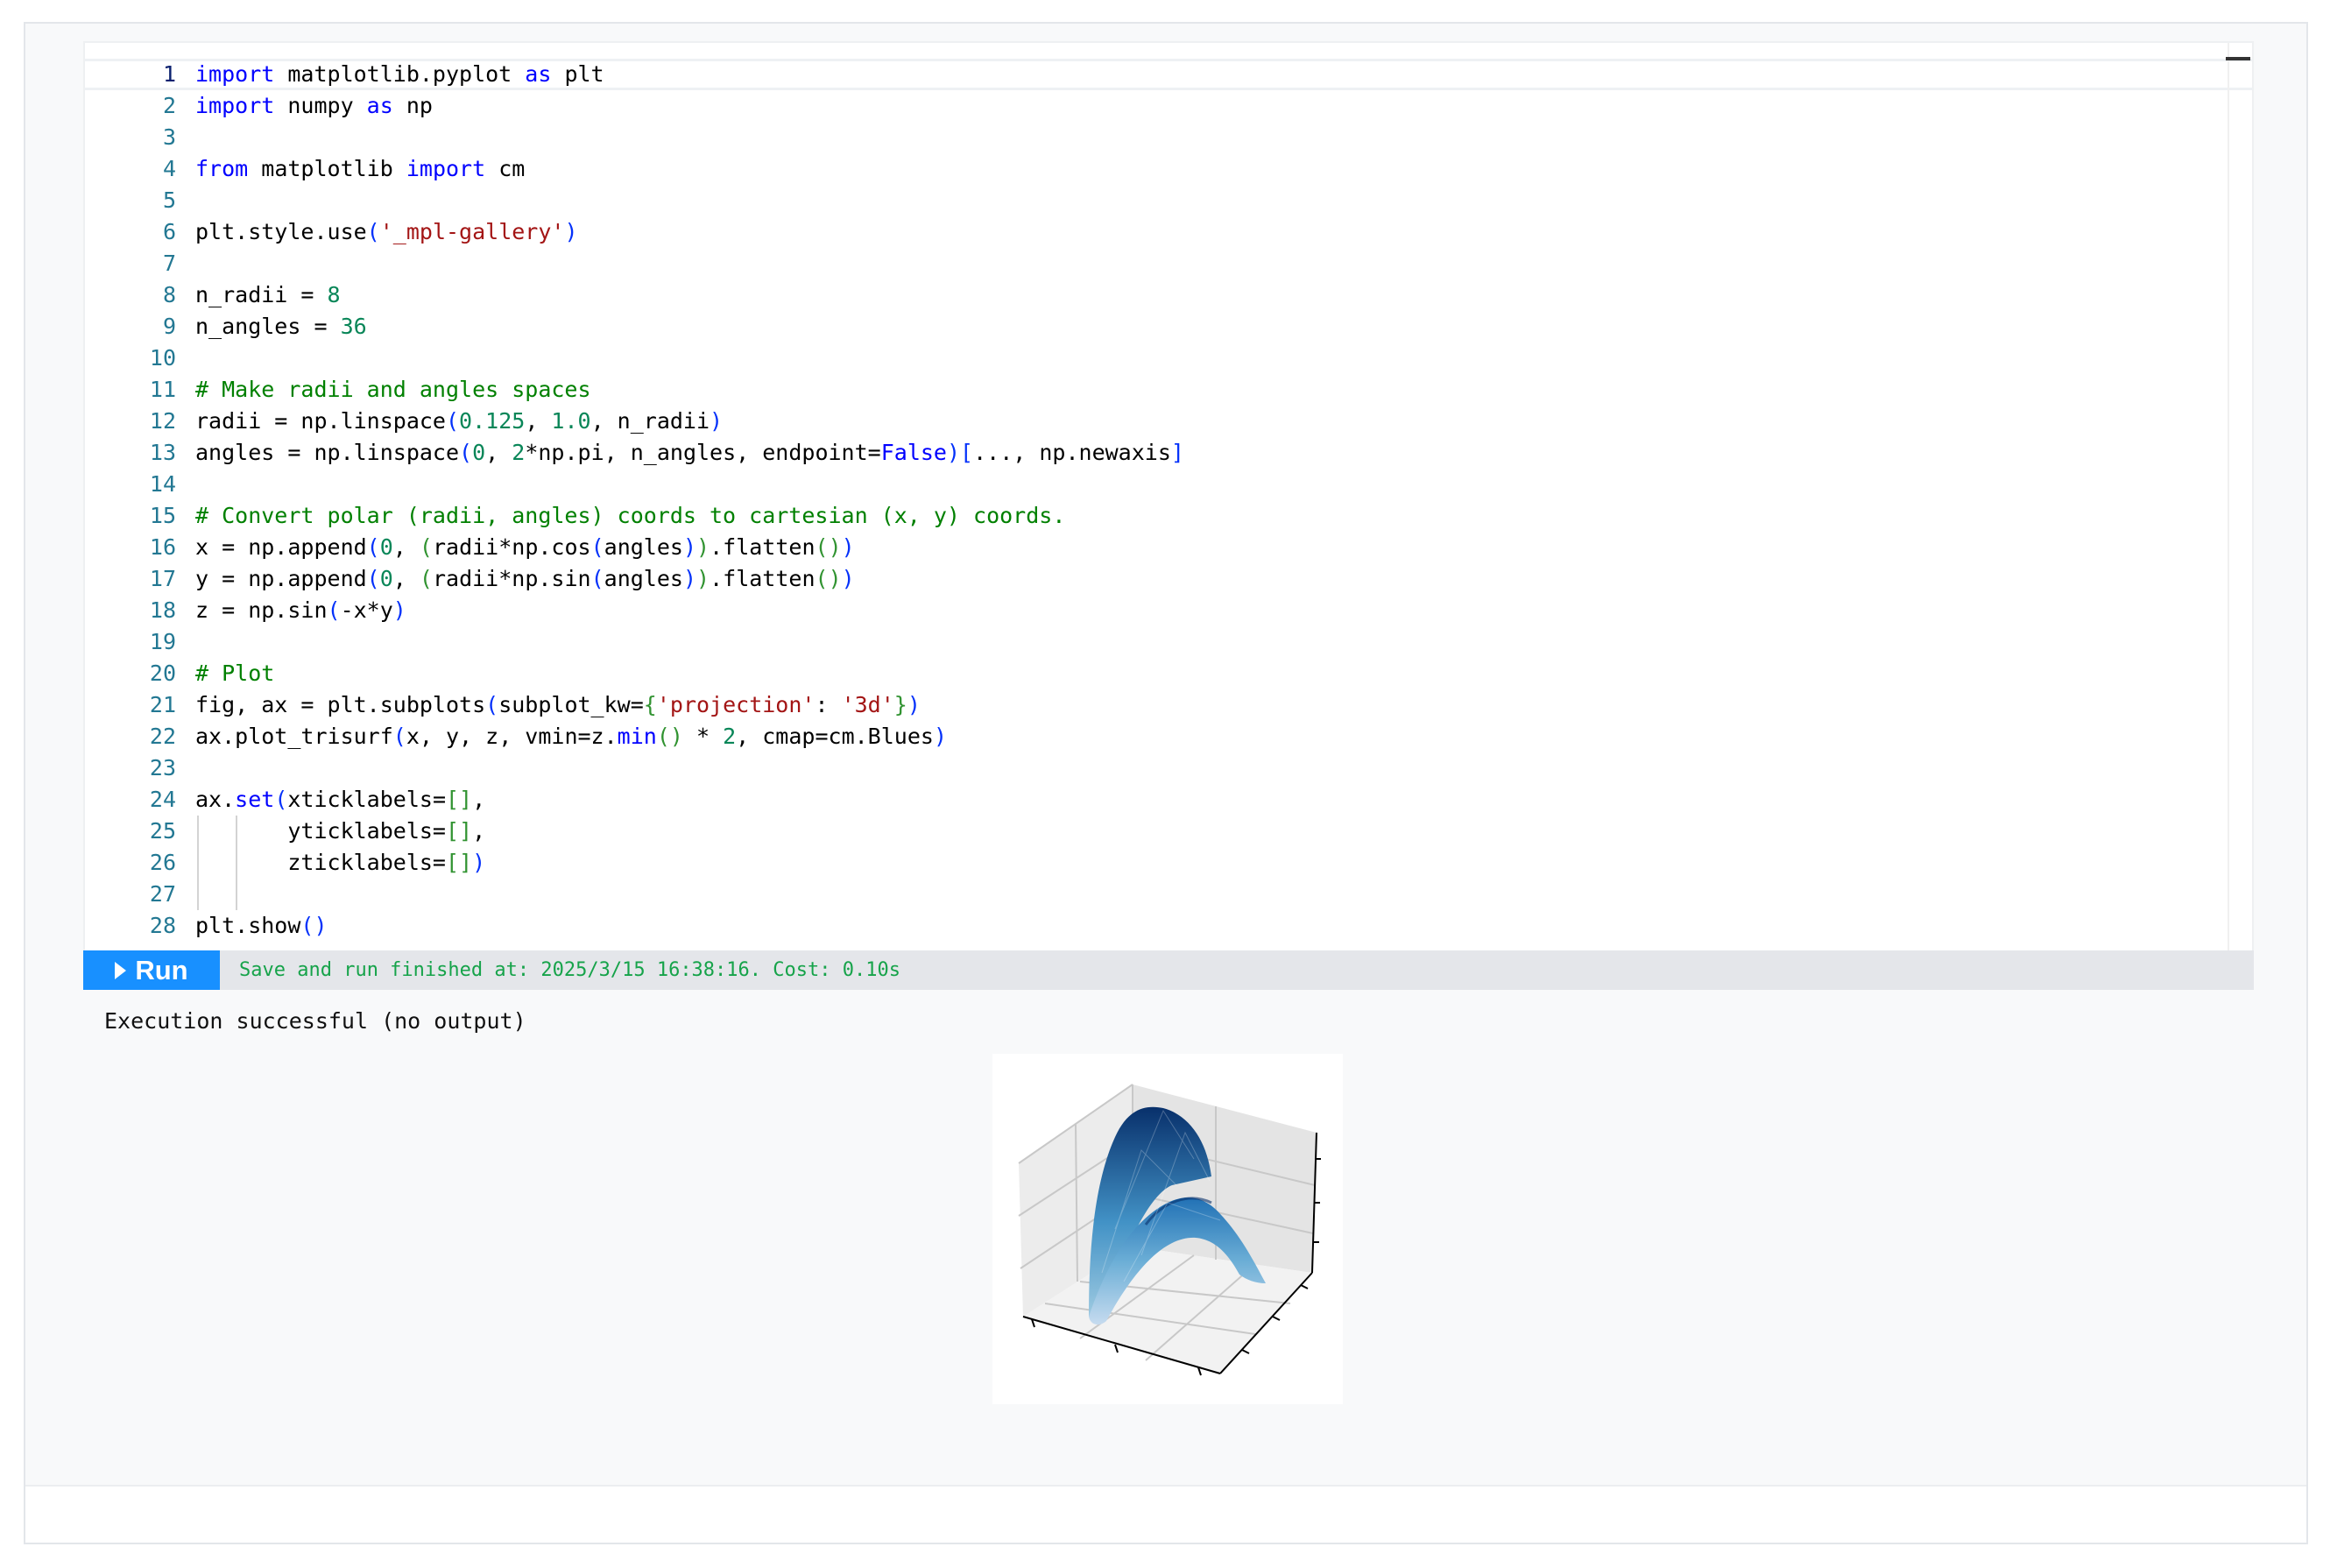  I want to click on code-token: matplotlib, so click(327, 168).